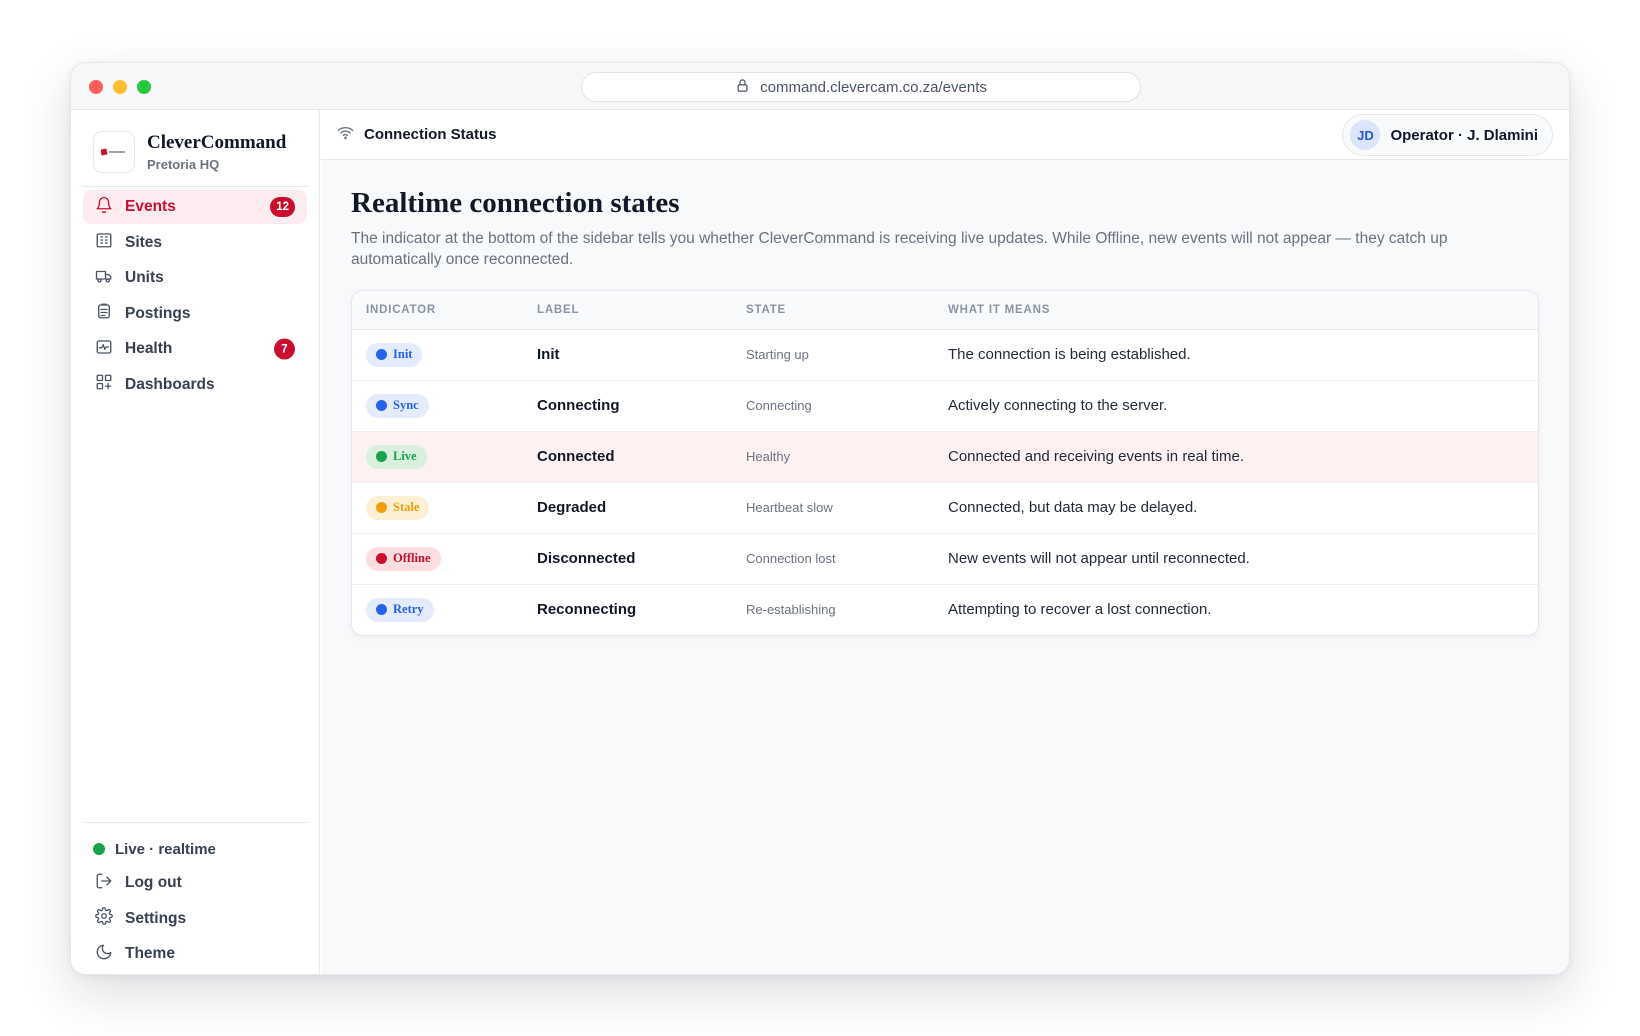  What do you see at coordinates (150, 206) in the screenshot?
I see `sidebar-item-label: Events` at bounding box center [150, 206].